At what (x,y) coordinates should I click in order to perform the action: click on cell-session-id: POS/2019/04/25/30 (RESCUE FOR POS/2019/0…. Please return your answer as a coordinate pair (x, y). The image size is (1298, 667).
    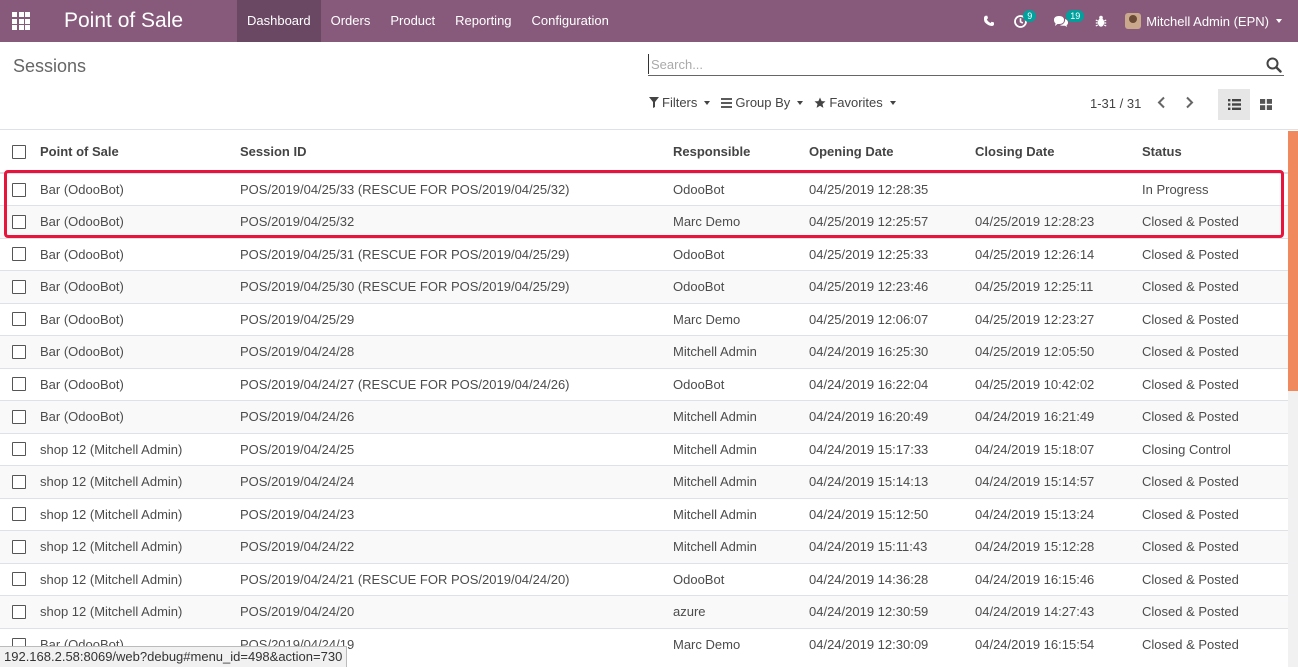
    Looking at the image, I should click on (456, 286).